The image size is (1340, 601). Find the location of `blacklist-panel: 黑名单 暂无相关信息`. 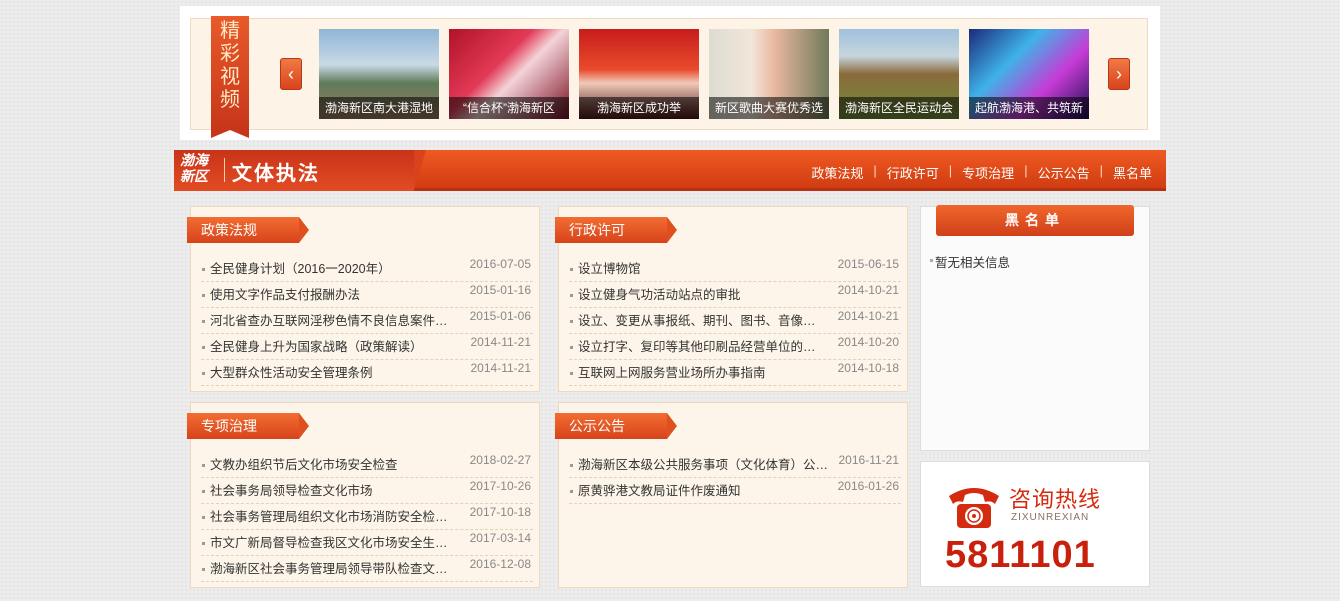

blacklist-panel: 黑名单 暂无相关信息 is located at coordinates (1035, 328).